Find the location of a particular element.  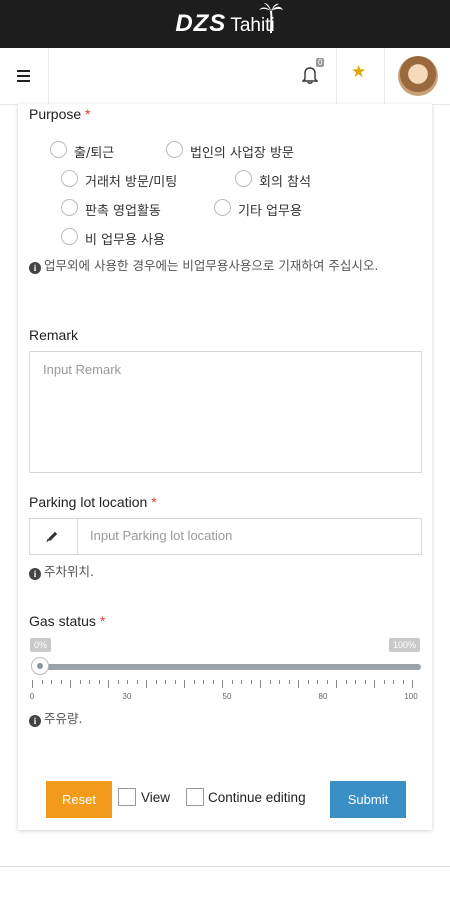

remark-textarea: Input Remark is located at coordinates (225, 412).